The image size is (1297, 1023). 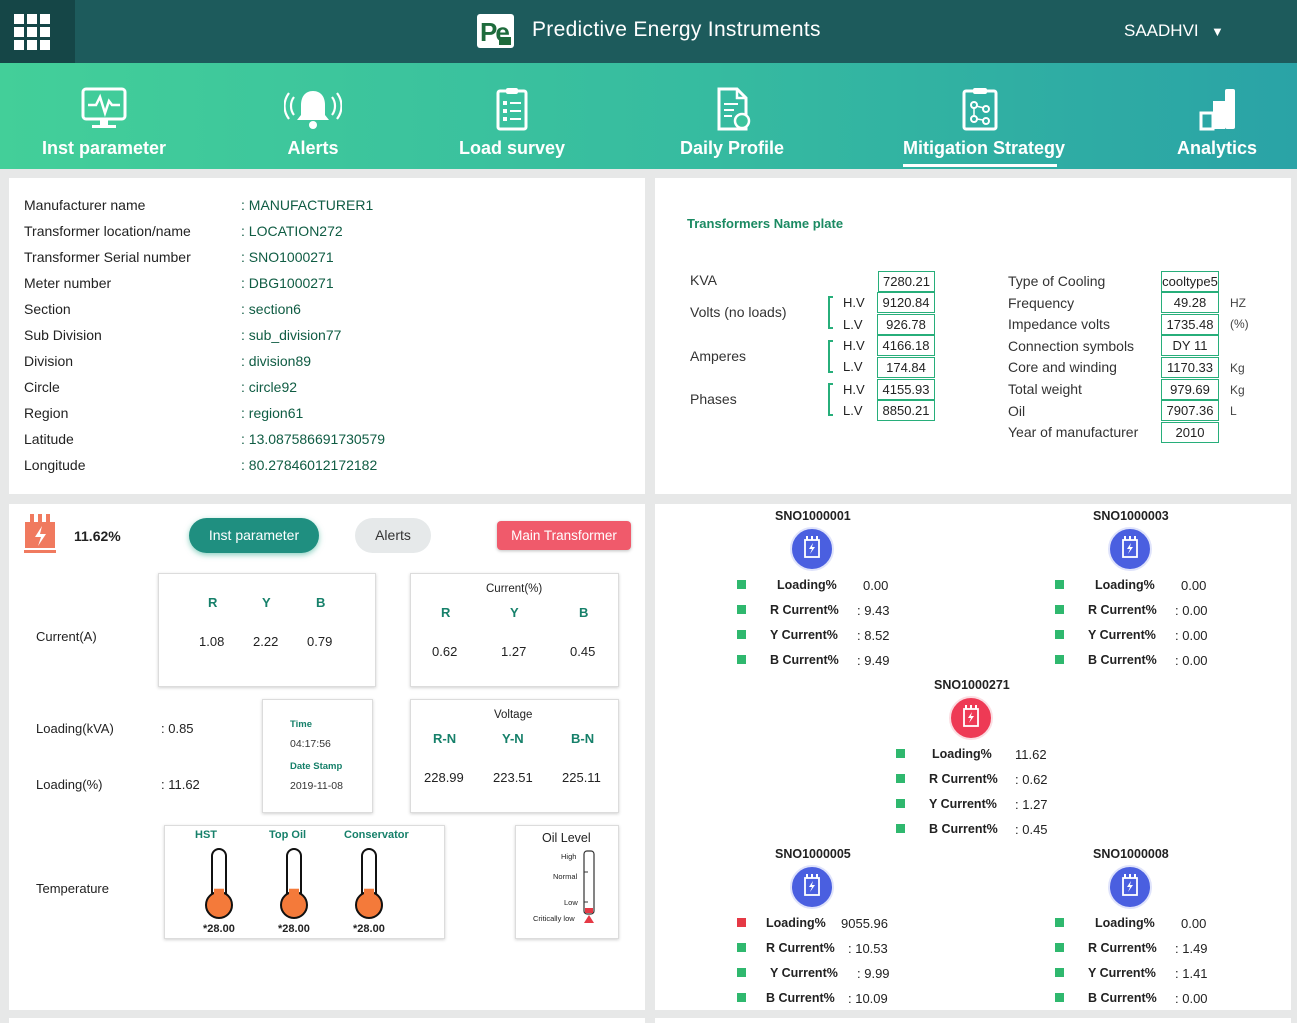 I want to click on current-y-value: 2.22, so click(x=266, y=641).